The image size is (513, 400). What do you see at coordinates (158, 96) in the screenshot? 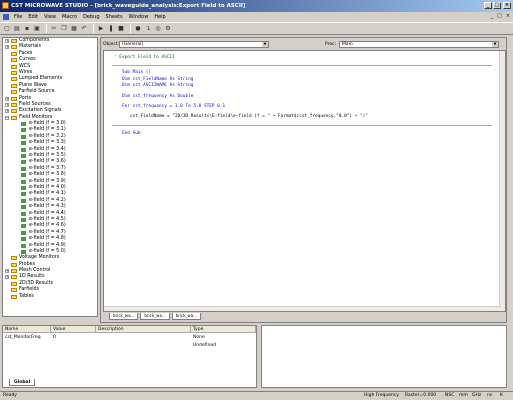
I see `code-dim-frequency: Dim cst_frequency As Double` at bounding box center [158, 96].